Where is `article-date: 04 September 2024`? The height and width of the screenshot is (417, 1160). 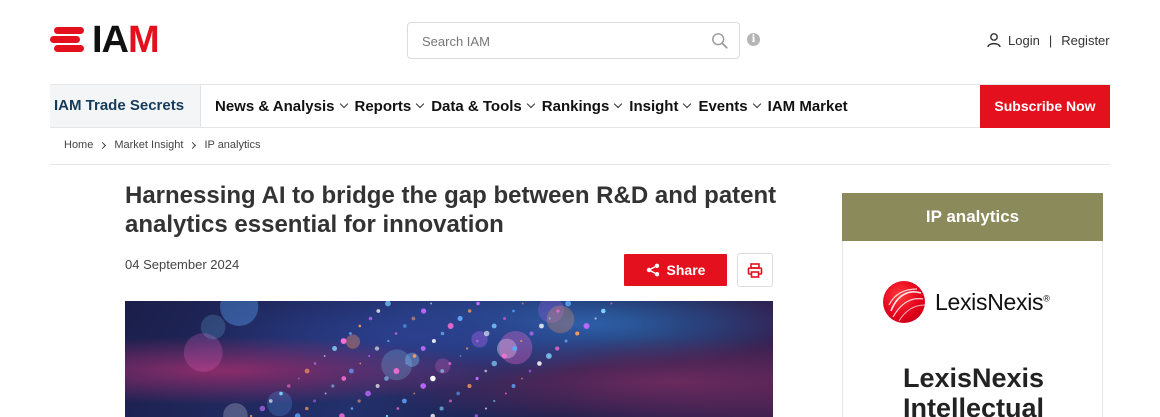 article-date: 04 September 2024 is located at coordinates (182, 264).